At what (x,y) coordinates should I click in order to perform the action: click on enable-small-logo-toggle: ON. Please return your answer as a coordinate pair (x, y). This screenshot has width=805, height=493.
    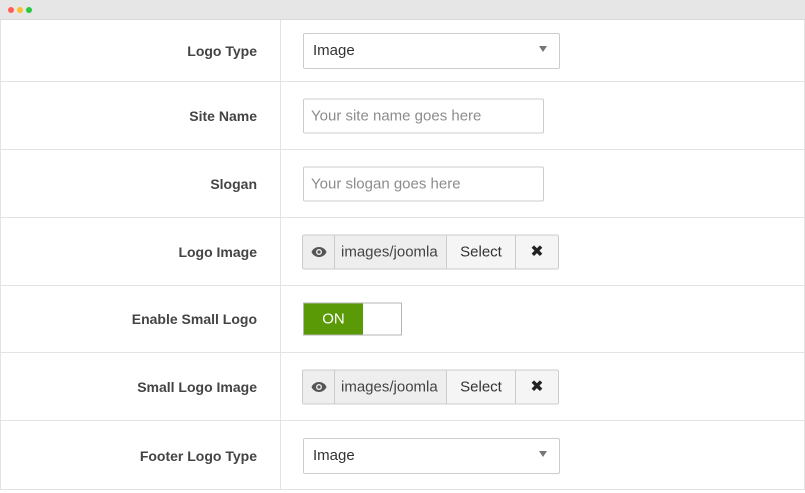
    Looking at the image, I should click on (352, 319).